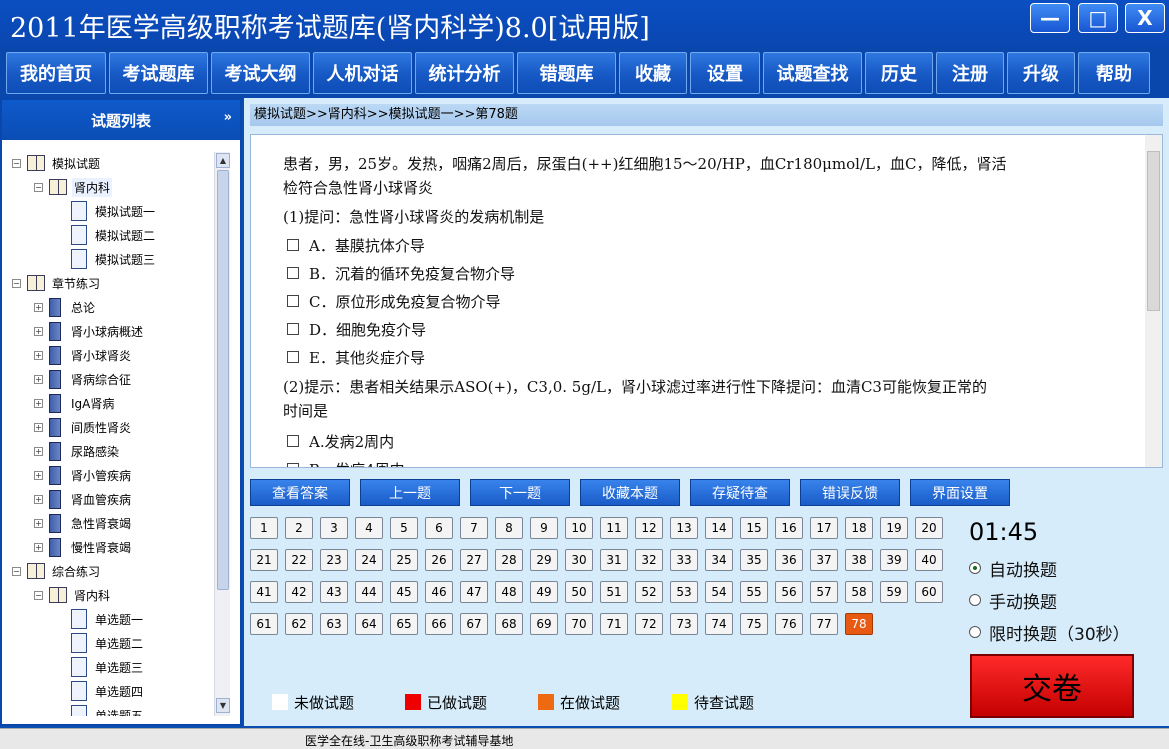  What do you see at coordinates (649, 592) in the screenshot?
I see `question-number-button: 52` at bounding box center [649, 592].